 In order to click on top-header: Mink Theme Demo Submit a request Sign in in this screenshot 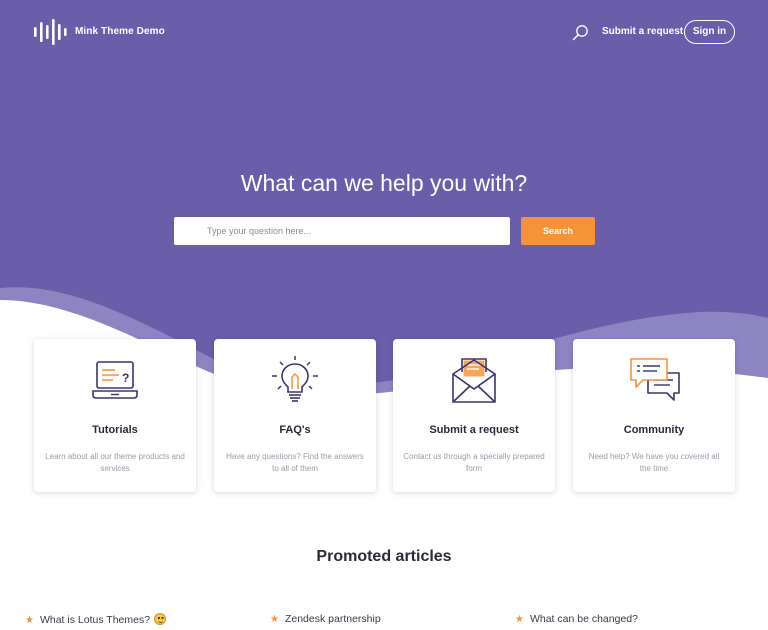, I will do `click(384, 32)`.